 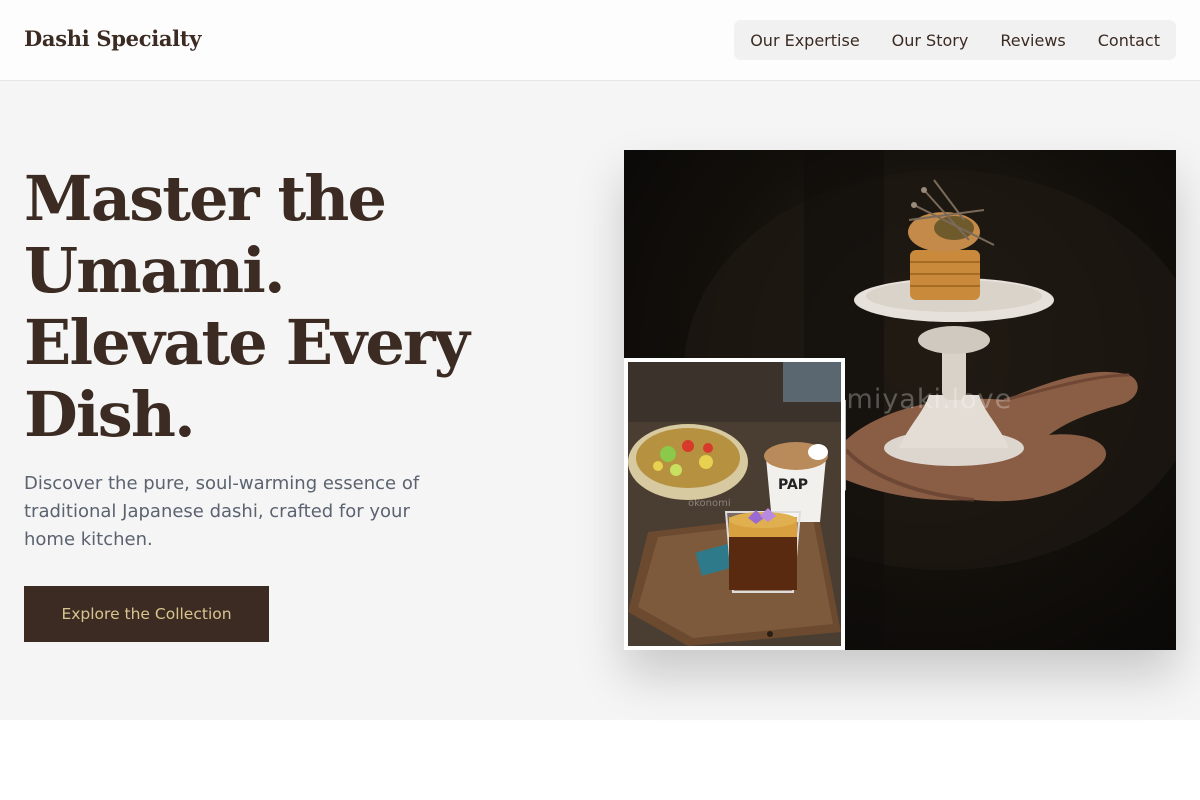 I want to click on nav-link-contact: Contact, so click(x=1129, y=40).